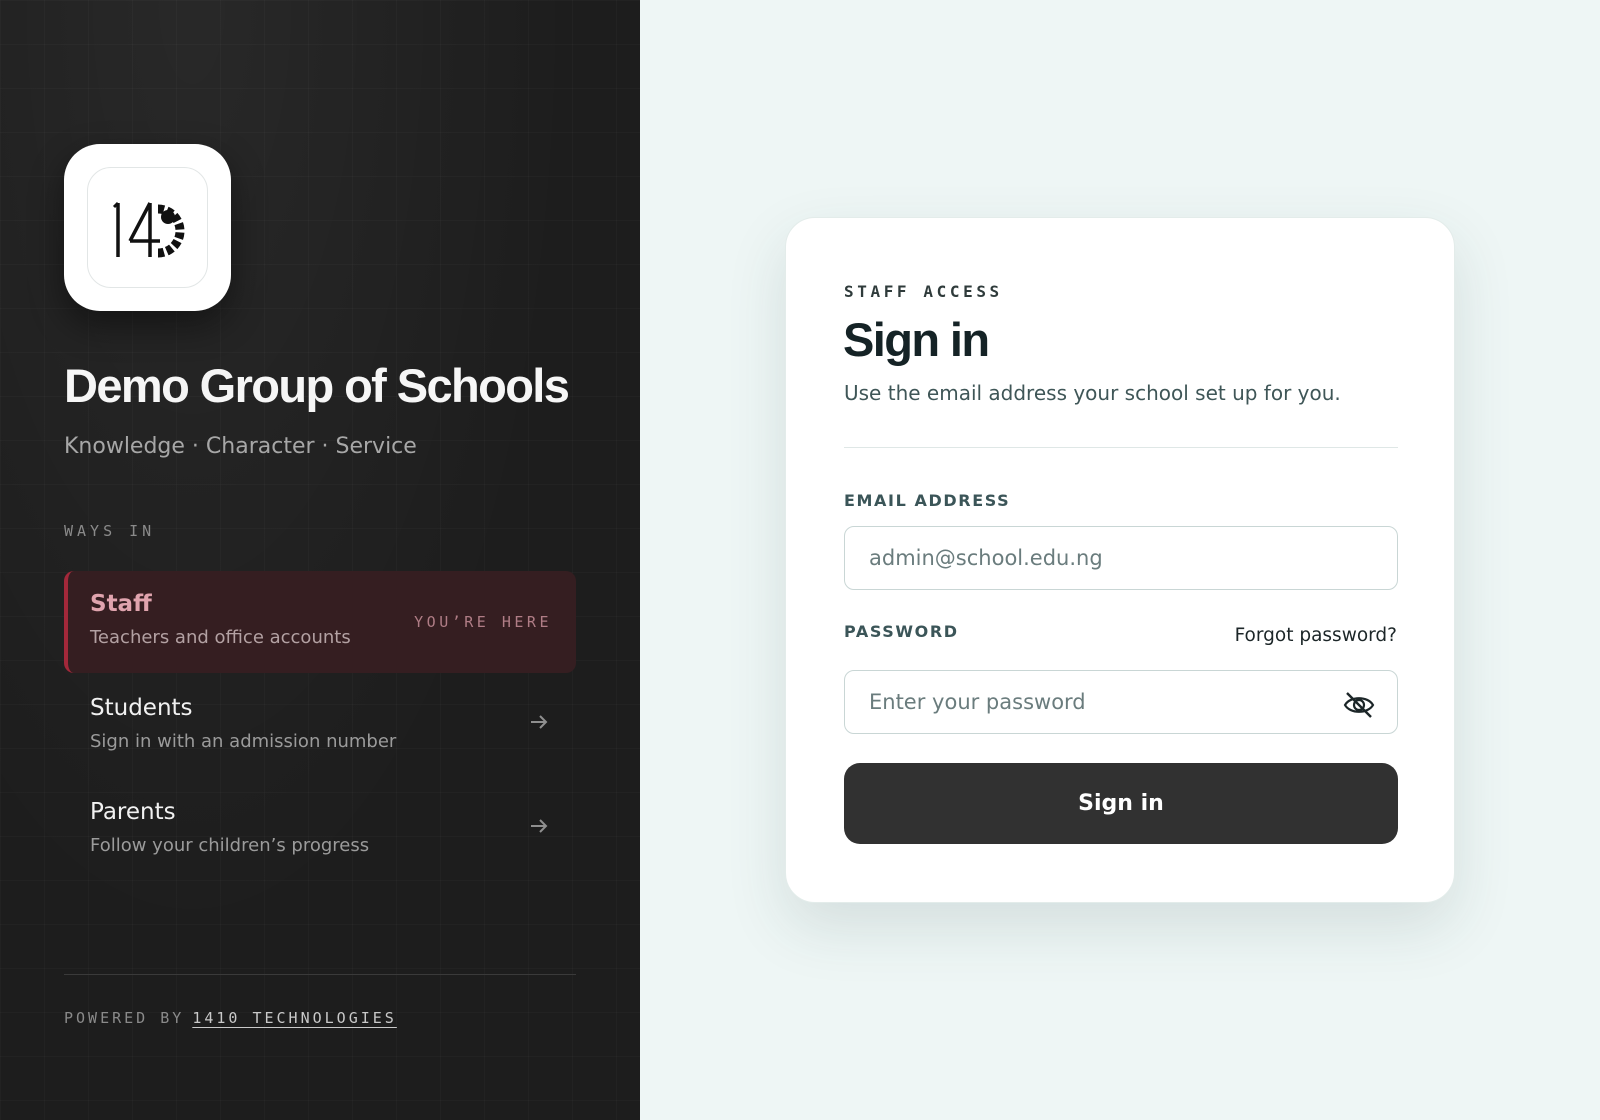  Describe the element at coordinates (220, 637) in the screenshot. I see `way-in-subtitle: Teachers and office accounts` at that location.